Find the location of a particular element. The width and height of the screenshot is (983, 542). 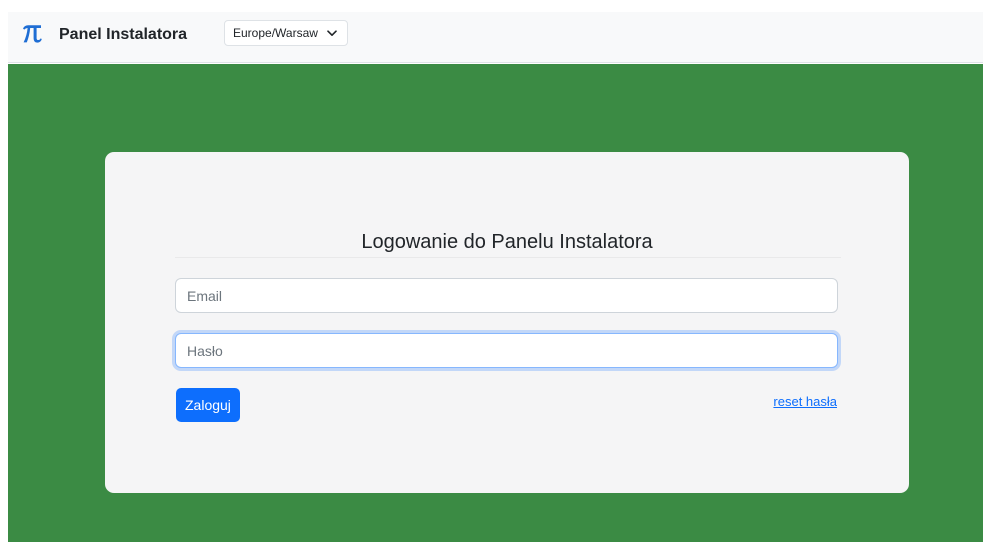

pi-icon is located at coordinates (32, 33).